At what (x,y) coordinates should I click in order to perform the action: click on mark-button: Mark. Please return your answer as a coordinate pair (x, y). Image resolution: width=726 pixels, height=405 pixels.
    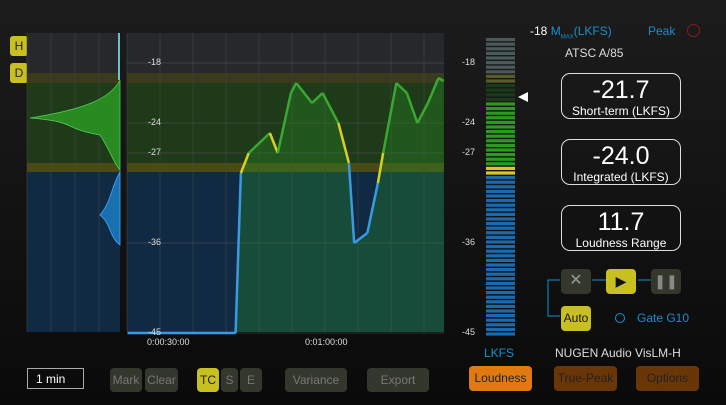
    Looking at the image, I should click on (126, 380).